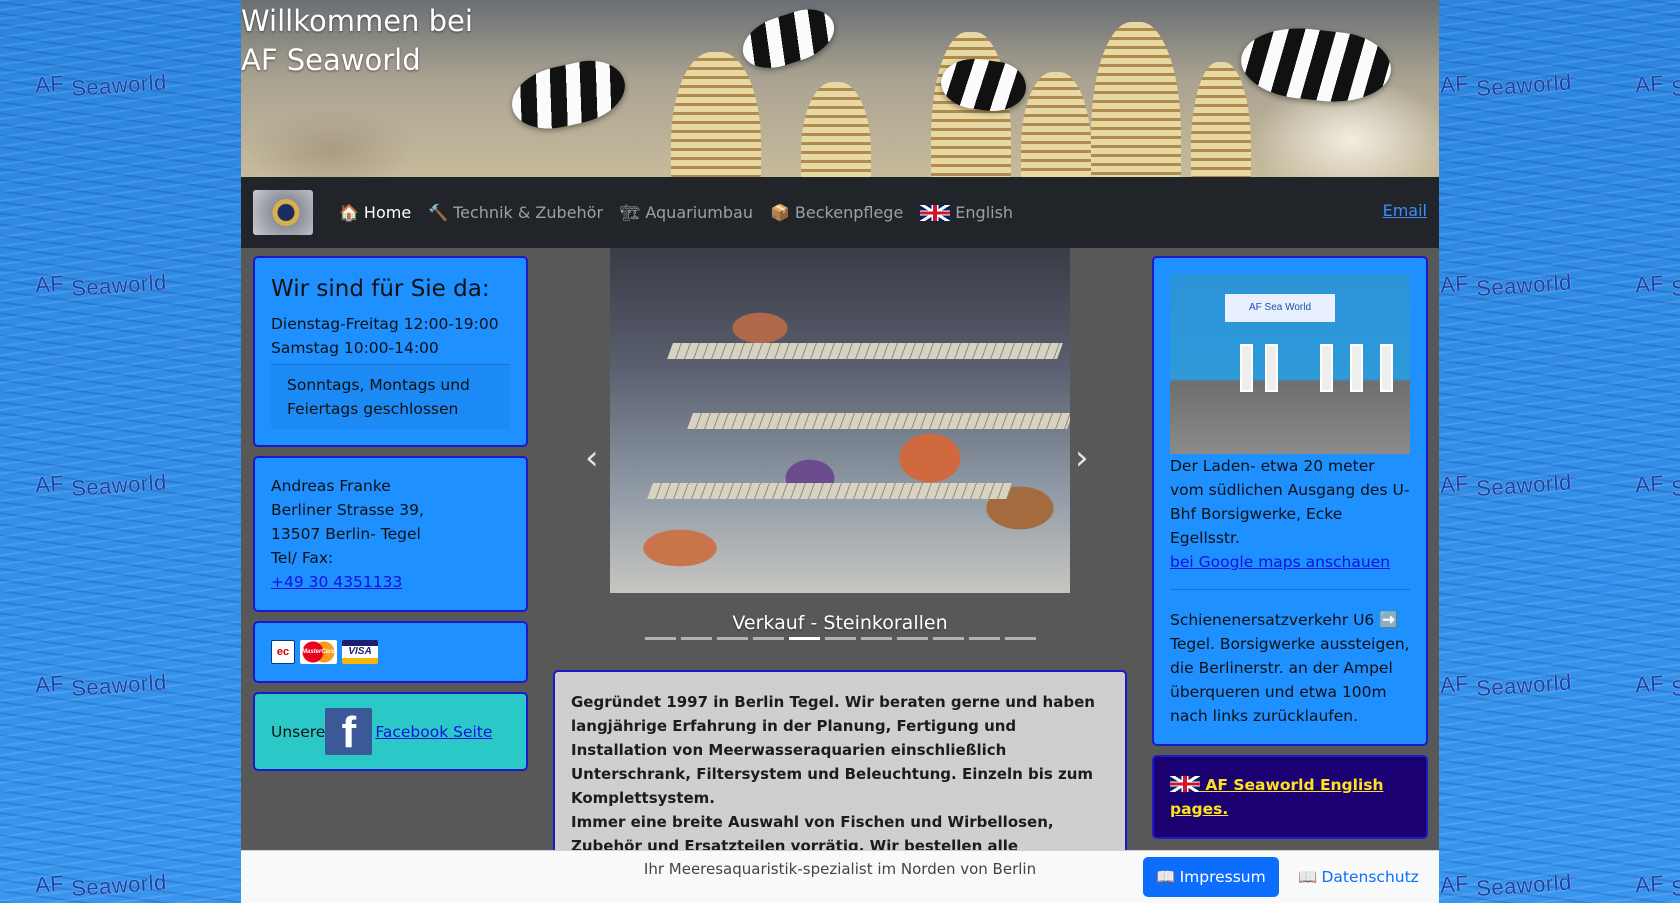 The height and width of the screenshot is (903, 1680). Describe the element at coordinates (849, 212) in the screenshot. I see `nav-beckenpflege-label: Beckenpflege` at that location.